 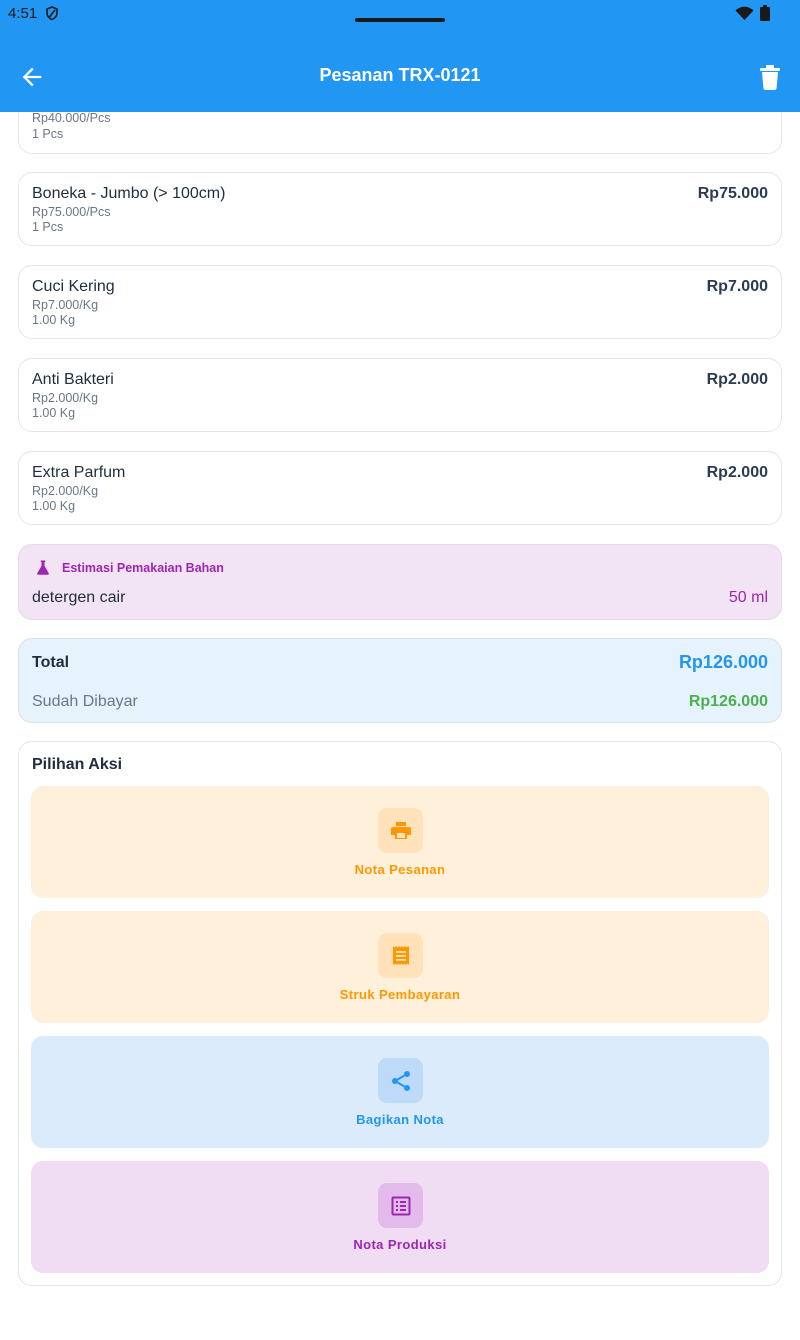 I want to click on actions-heading: Pilihan Aksi, so click(x=77, y=764).